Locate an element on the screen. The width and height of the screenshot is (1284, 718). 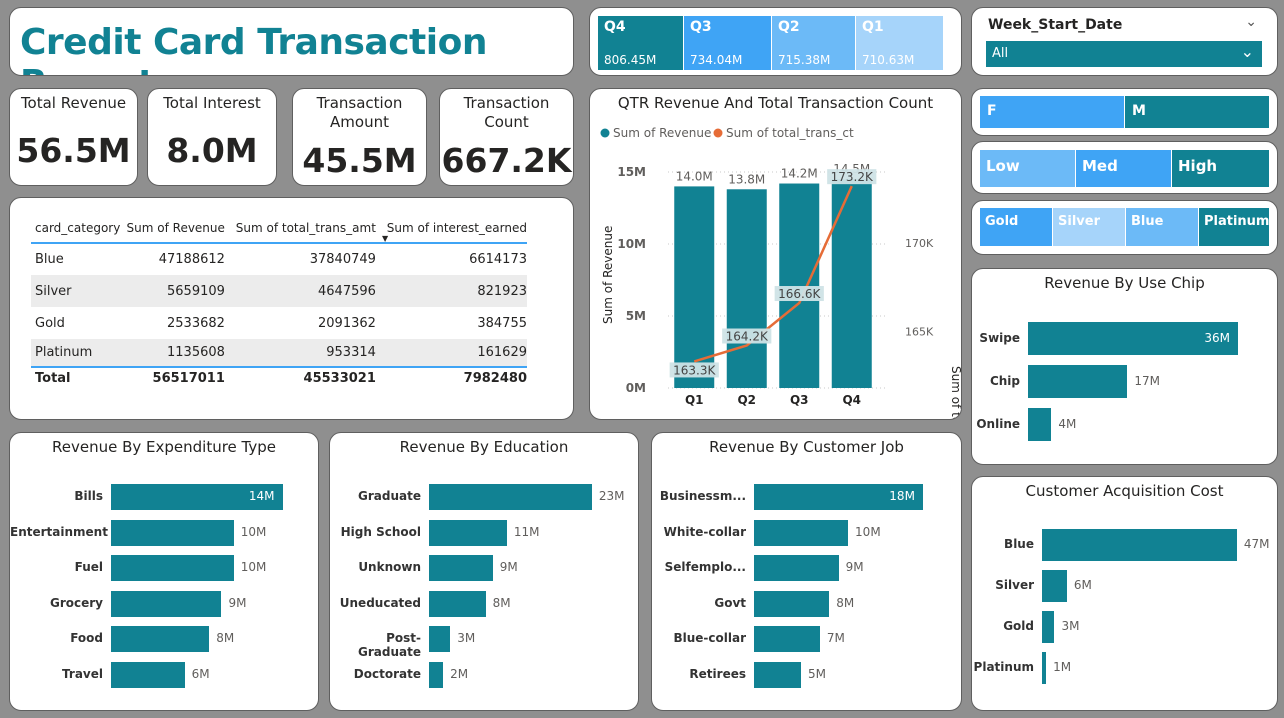
bar-data-label: 3M is located at coordinates (1070, 626).